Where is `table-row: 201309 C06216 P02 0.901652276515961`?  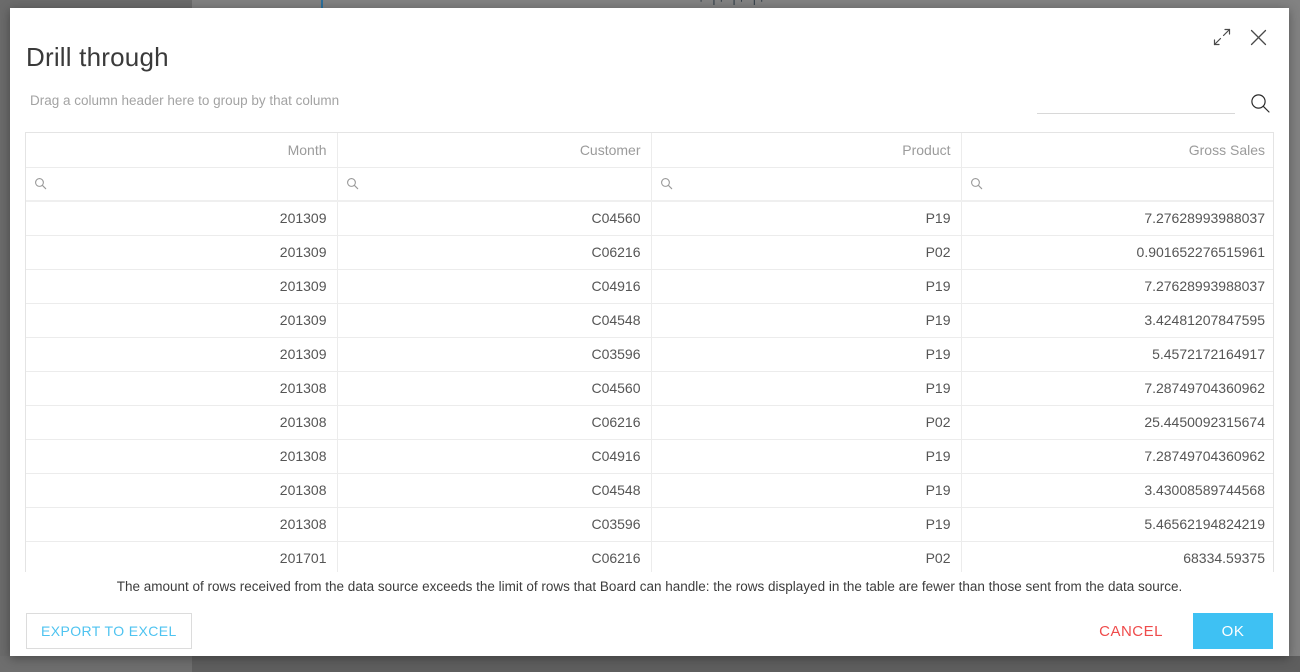
table-row: 201309 C06216 P02 0.901652276515961 is located at coordinates (649, 252).